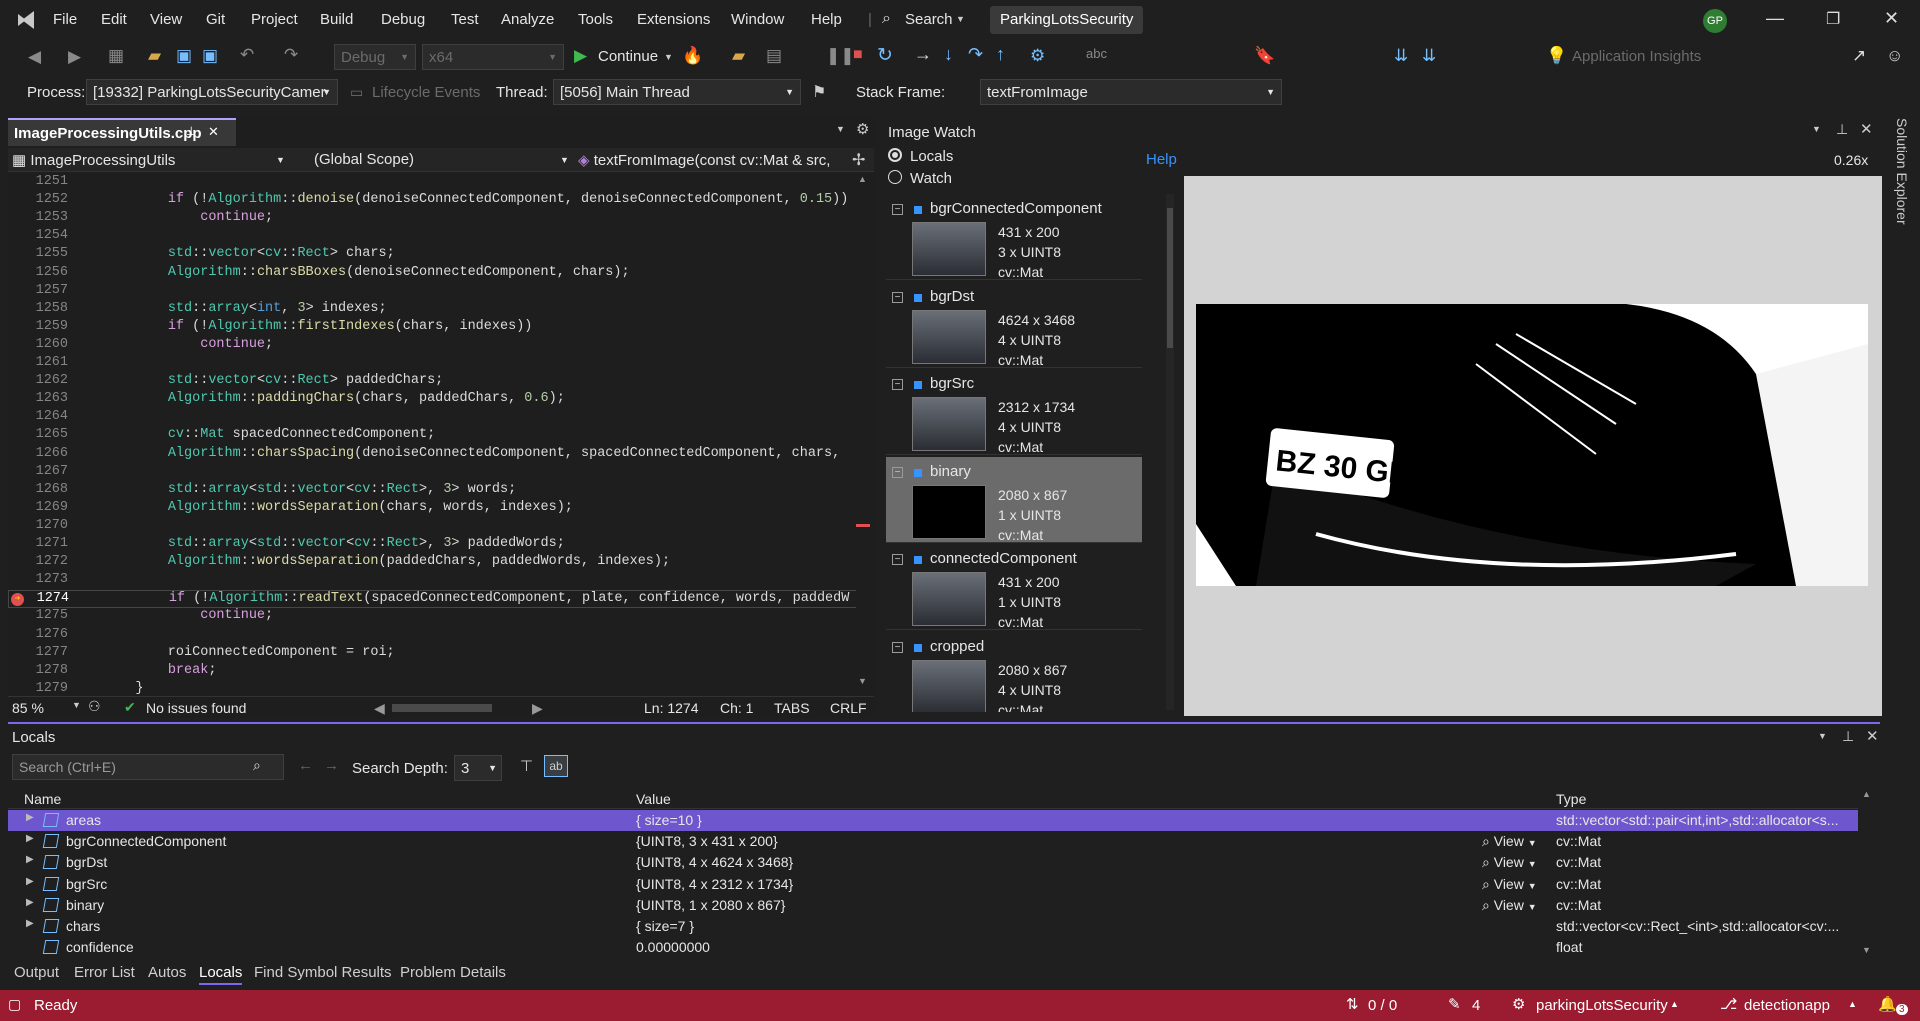  What do you see at coordinates (1571, 799) in the screenshot?
I see `col-type: Type` at bounding box center [1571, 799].